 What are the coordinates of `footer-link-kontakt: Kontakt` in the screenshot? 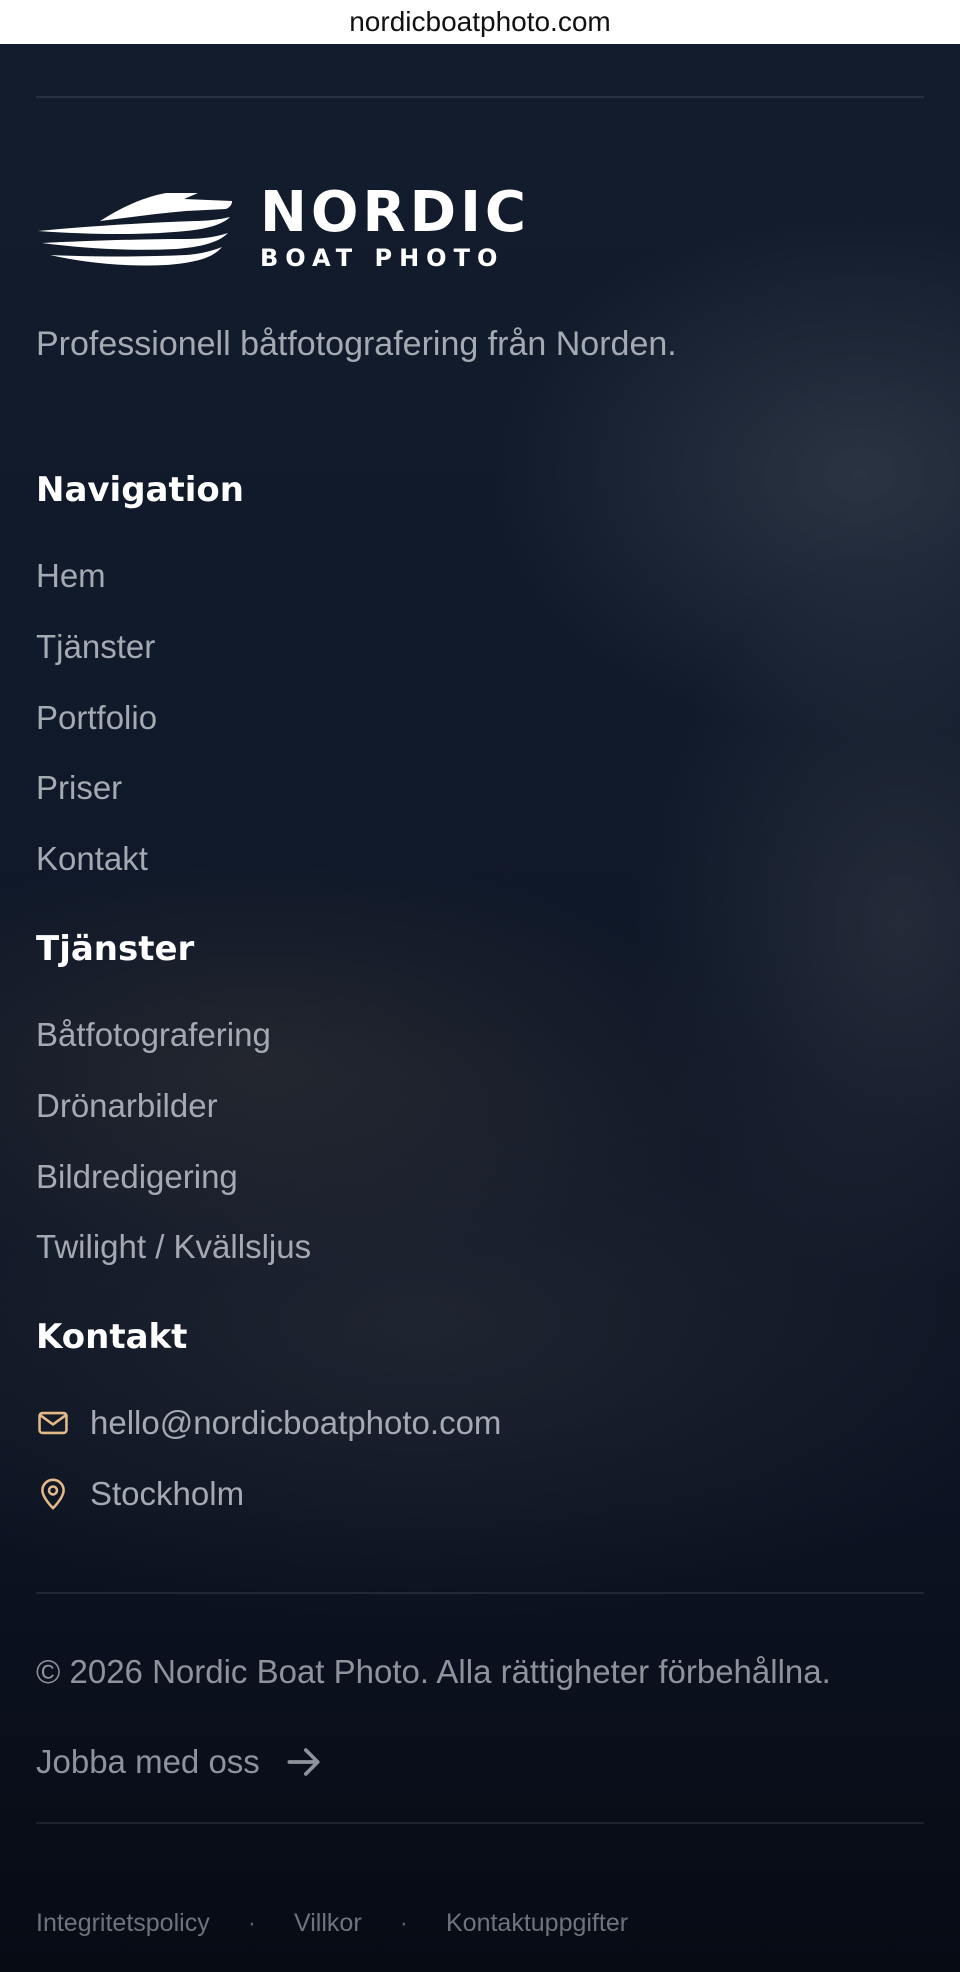 It's located at (92, 859).